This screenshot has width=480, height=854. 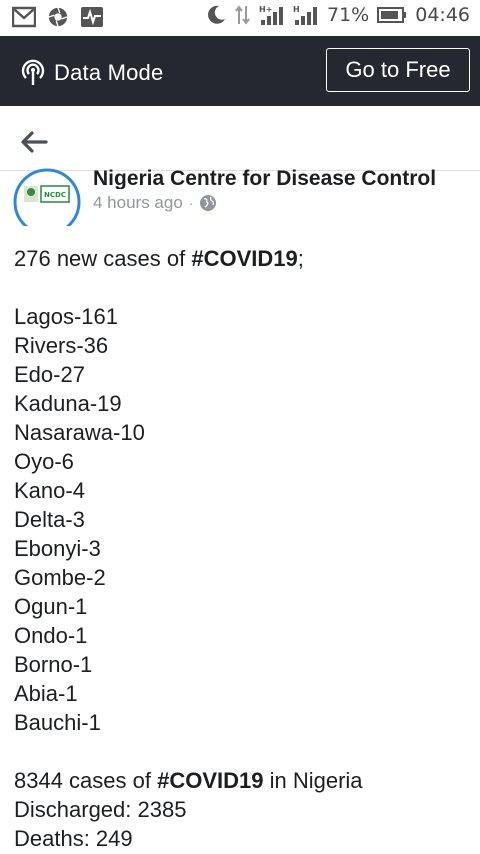 I want to click on go-to-free-button: Go to Free, so click(x=398, y=70).